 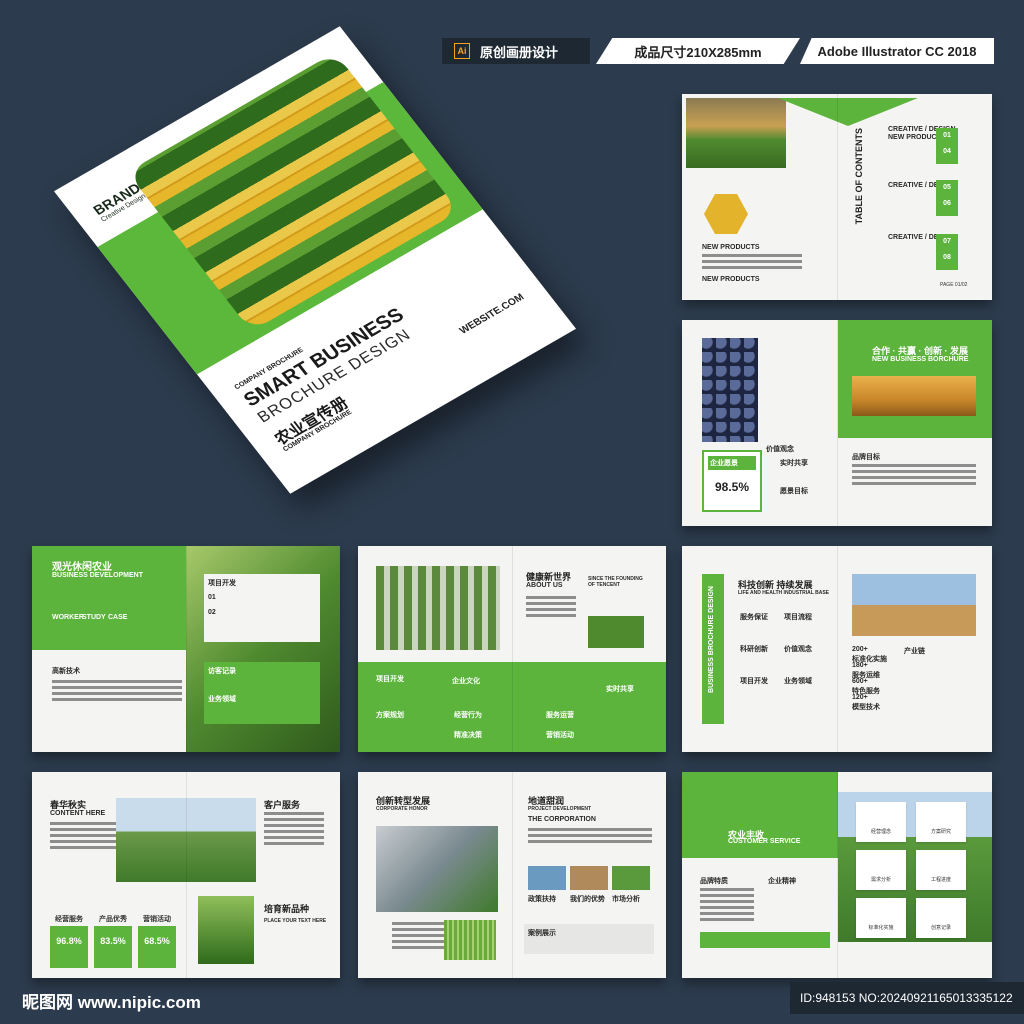 I want to click on blueberry-photo, so click(x=730, y=390).